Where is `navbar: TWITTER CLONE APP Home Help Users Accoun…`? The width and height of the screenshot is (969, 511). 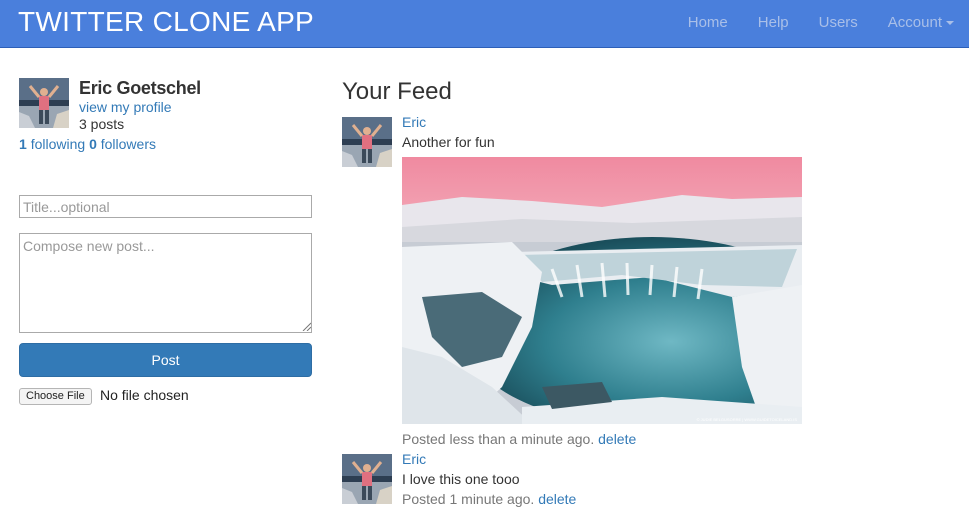
navbar: TWITTER CLONE APP Home Help Users Accoun… is located at coordinates (484, 24).